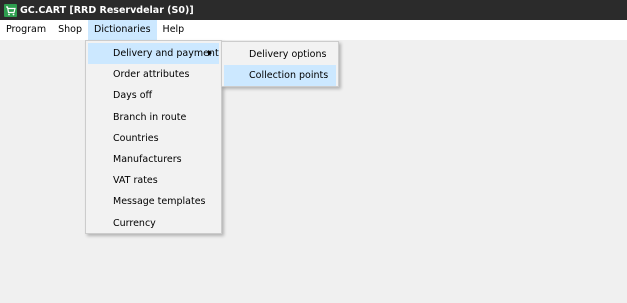  Describe the element at coordinates (313, 10) in the screenshot. I see `window-titlebar: GC.CART [RRD Reservdelar (S0)]` at that location.